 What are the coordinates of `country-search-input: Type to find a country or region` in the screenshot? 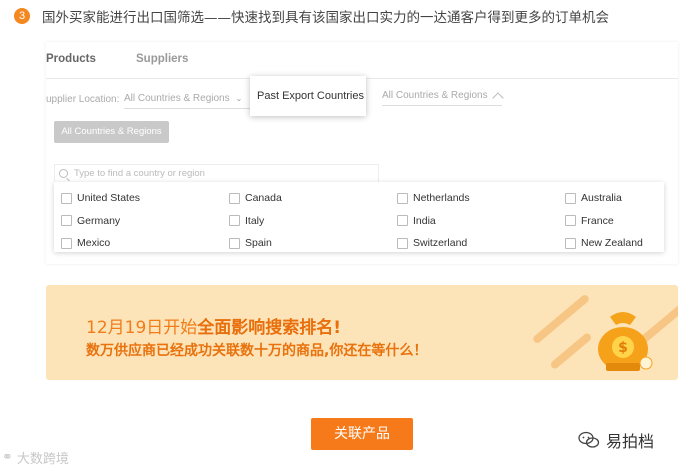 It's located at (216, 173).